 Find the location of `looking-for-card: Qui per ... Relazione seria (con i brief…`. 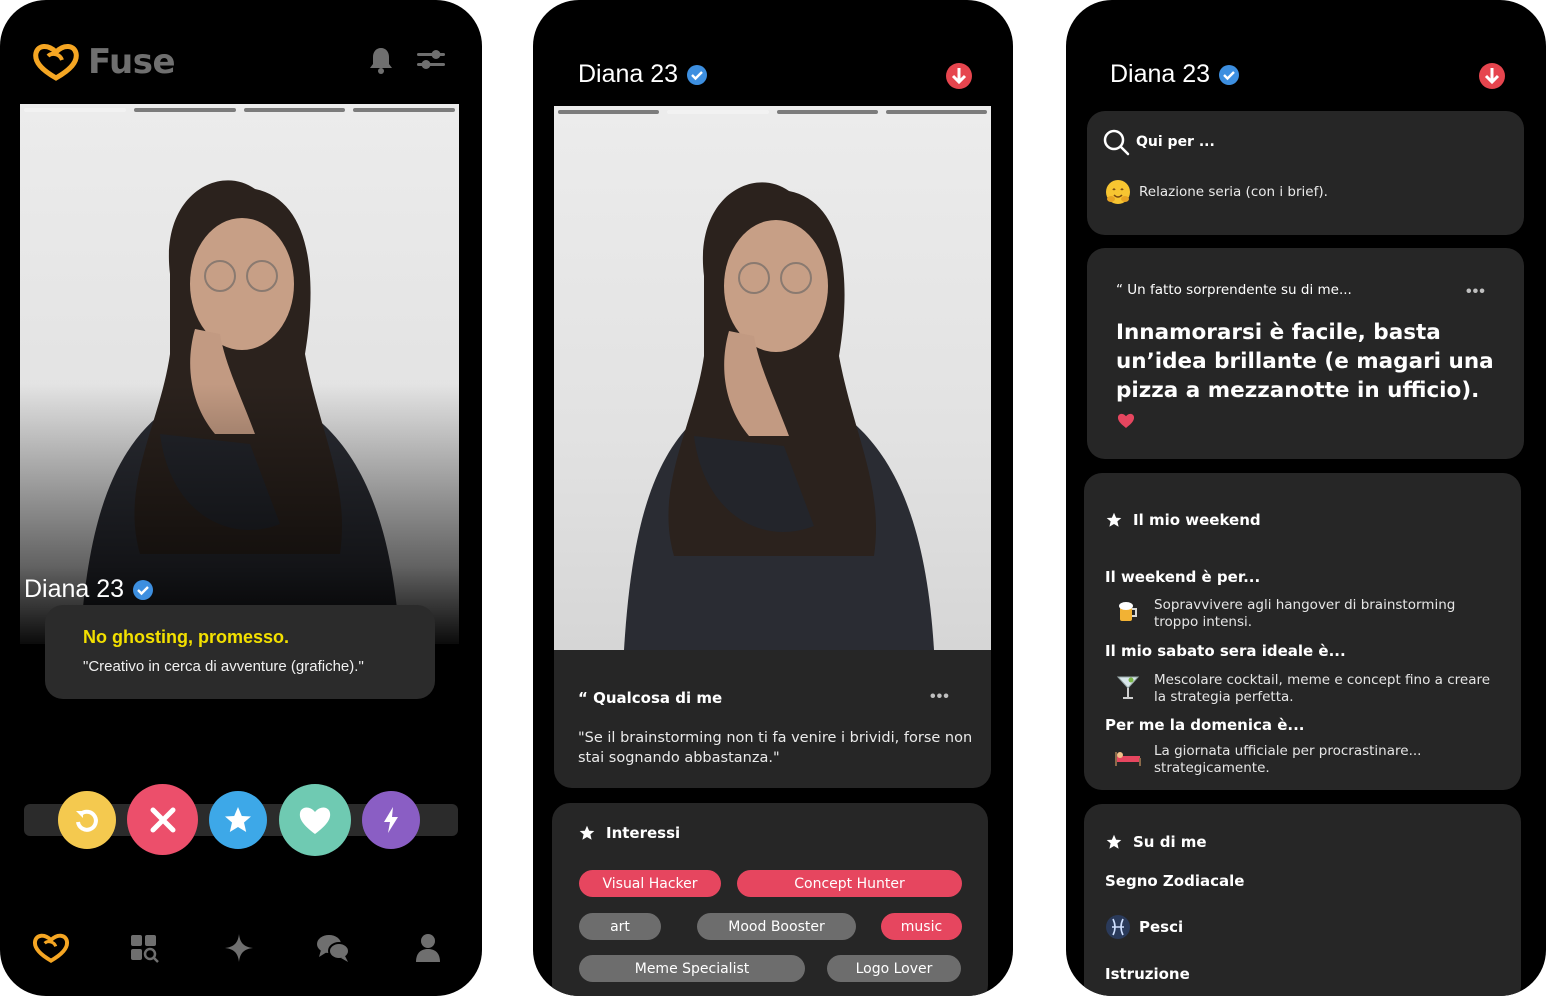

looking-for-card: Qui per ... Relazione seria (con i brief… is located at coordinates (1305, 173).